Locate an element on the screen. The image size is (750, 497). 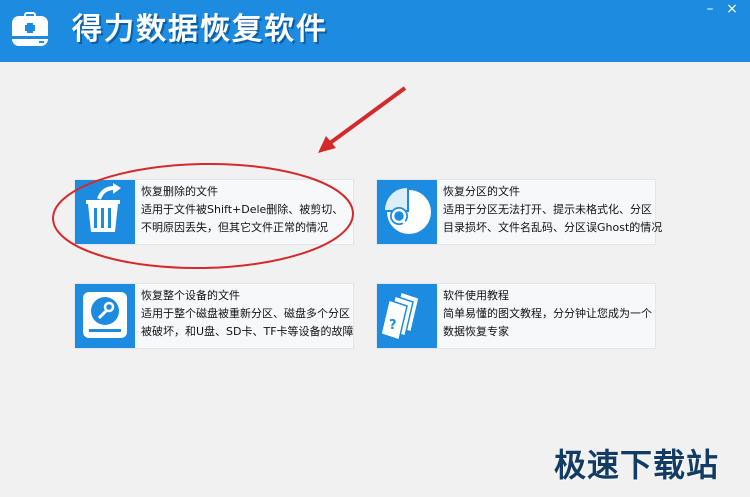
card-title: 恢复删除的文件 is located at coordinates (179, 191).